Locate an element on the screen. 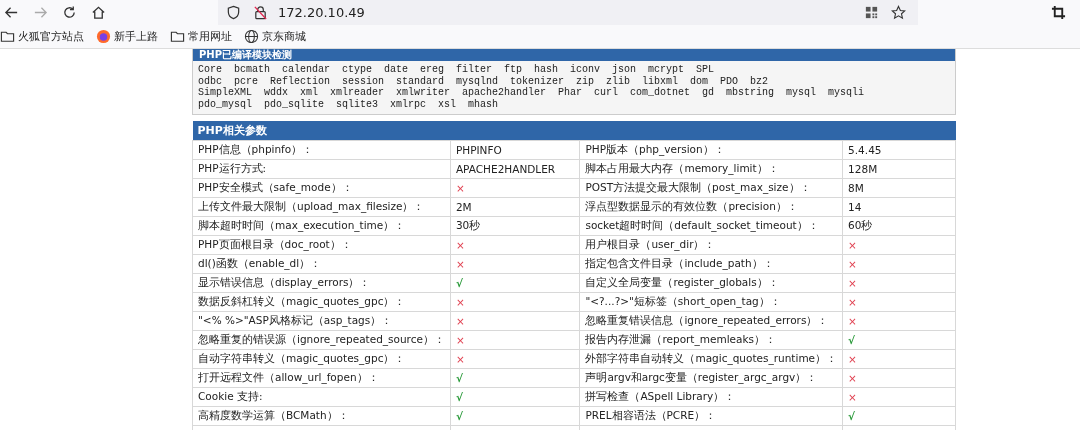 Image resolution: width=1080 pixels, height=430 pixels. table-cell: 2M is located at coordinates (515, 207).